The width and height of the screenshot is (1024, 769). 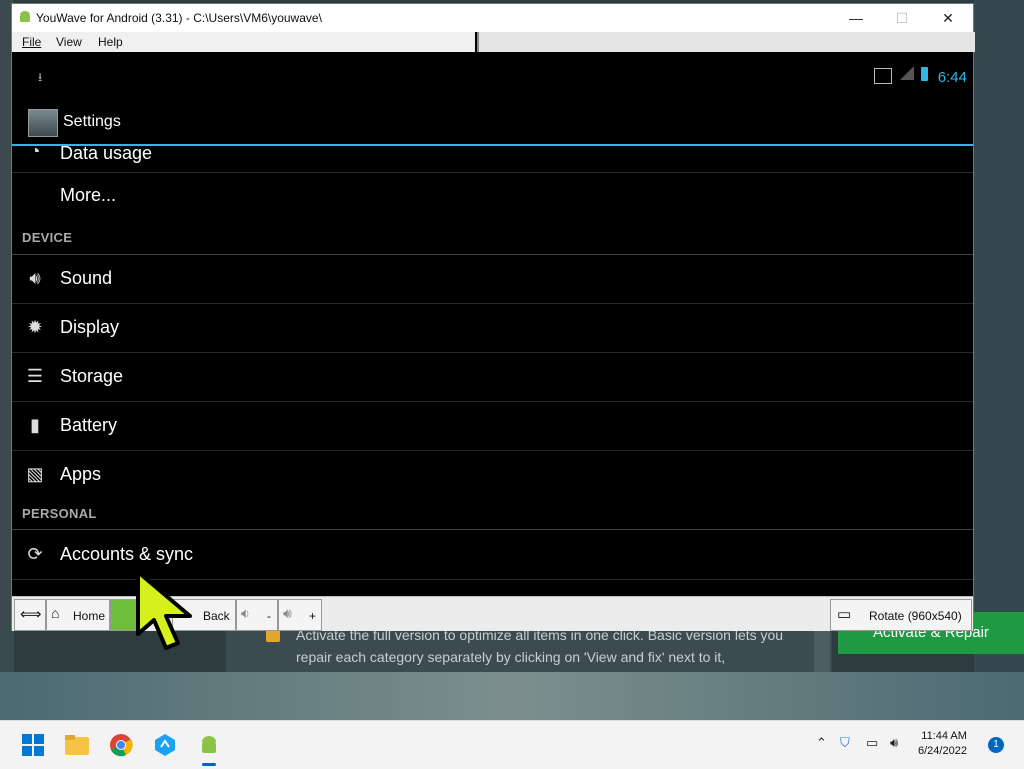 I want to click on list-item-label: Display, so click(x=90, y=327).